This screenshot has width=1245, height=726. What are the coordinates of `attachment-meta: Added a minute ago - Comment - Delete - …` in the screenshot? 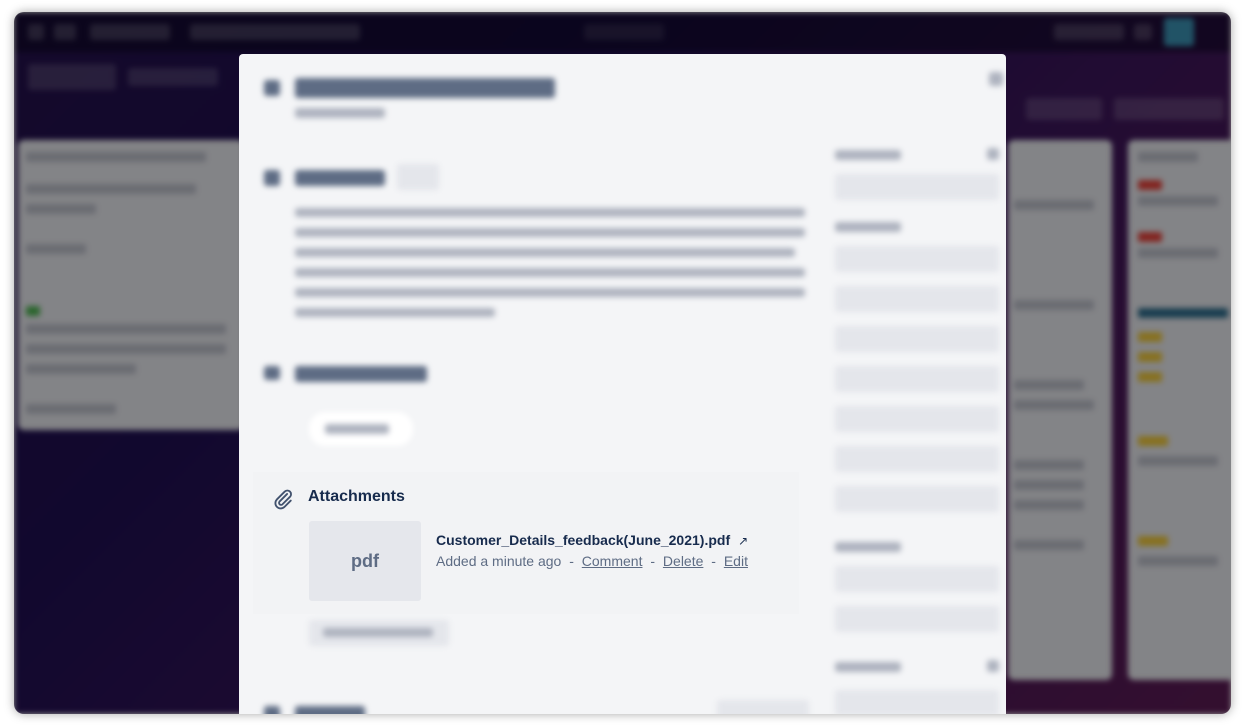 It's located at (592, 561).